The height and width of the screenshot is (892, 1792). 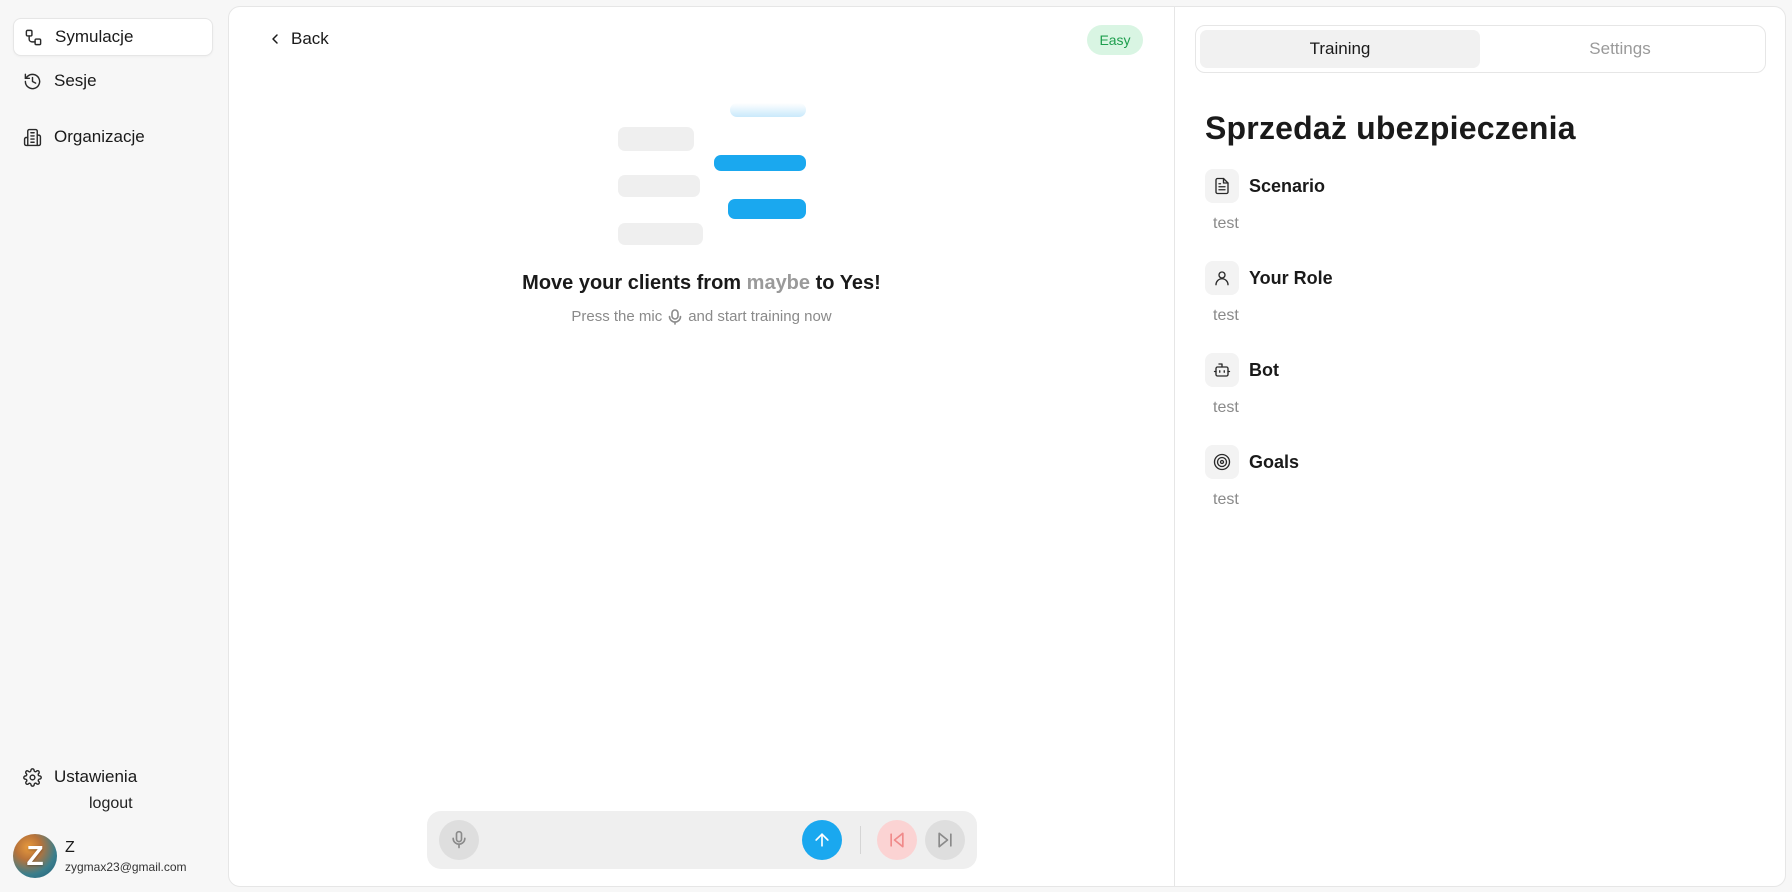 I want to click on composer-bar, so click(x=702, y=840).